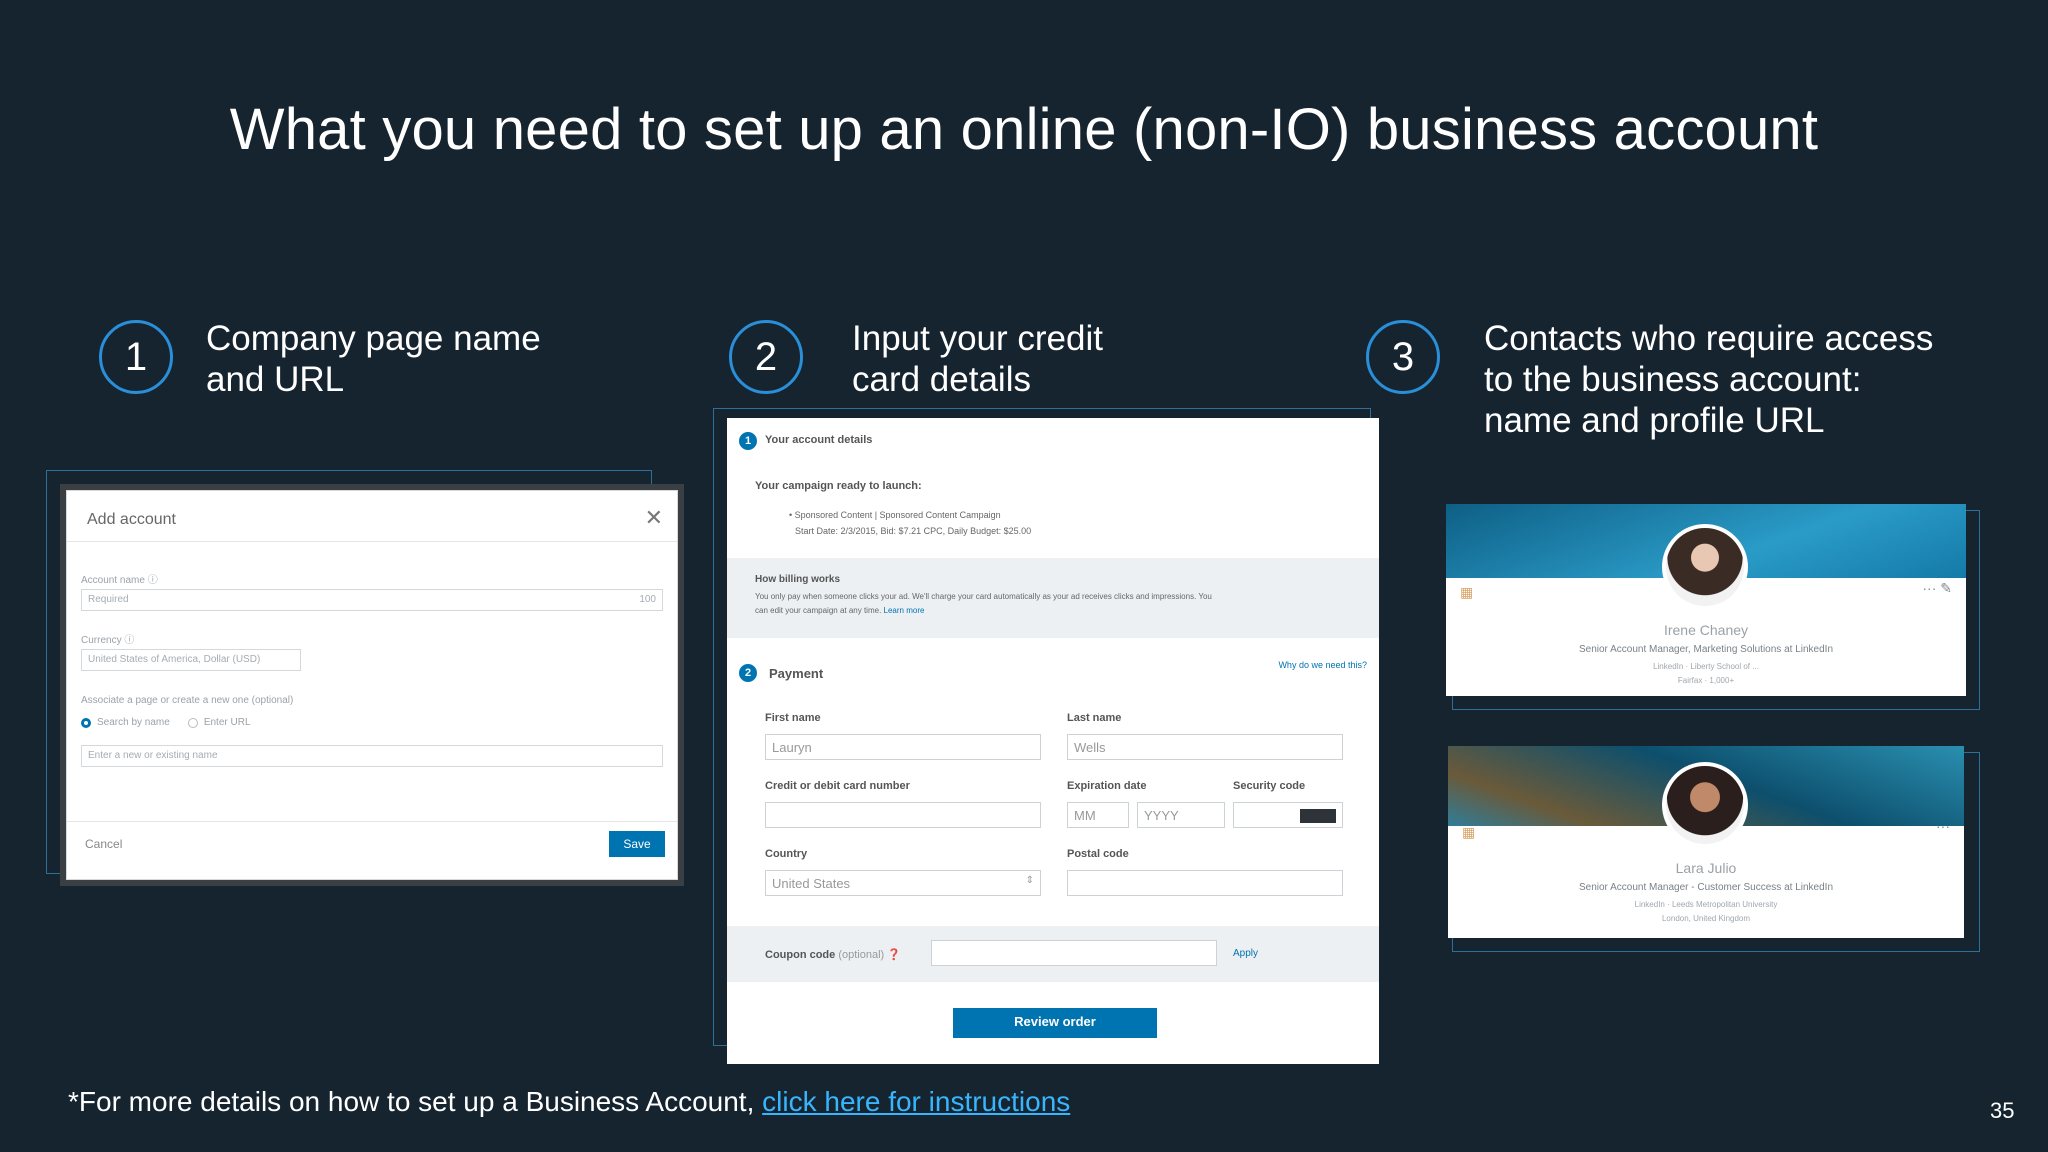  I want to click on country-value: United States, so click(811, 883).